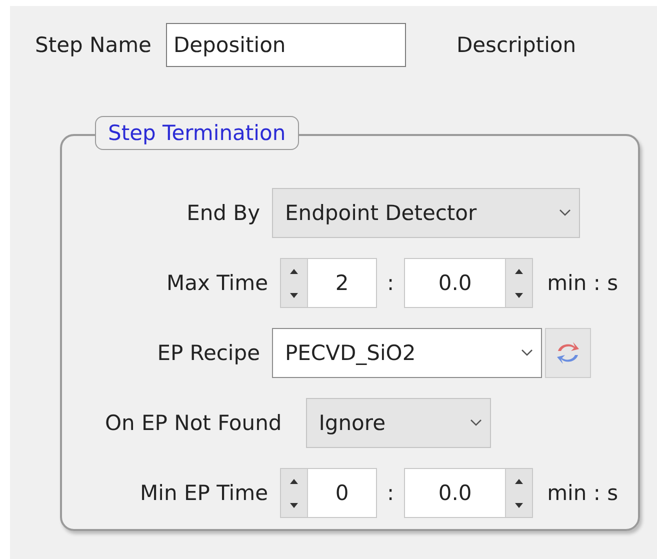 This screenshot has height=559, width=657. Describe the element at coordinates (208, 353) in the screenshot. I see `field-label: EP Recipe` at that location.